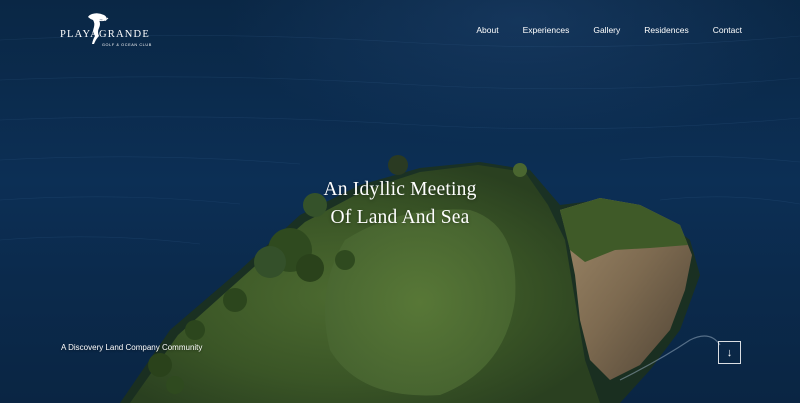 The height and width of the screenshot is (403, 800). What do you see at coordinates (606, 30) in the screenshot?
I see `nav-gallery: Gallery` at bounding box center [606, 30].